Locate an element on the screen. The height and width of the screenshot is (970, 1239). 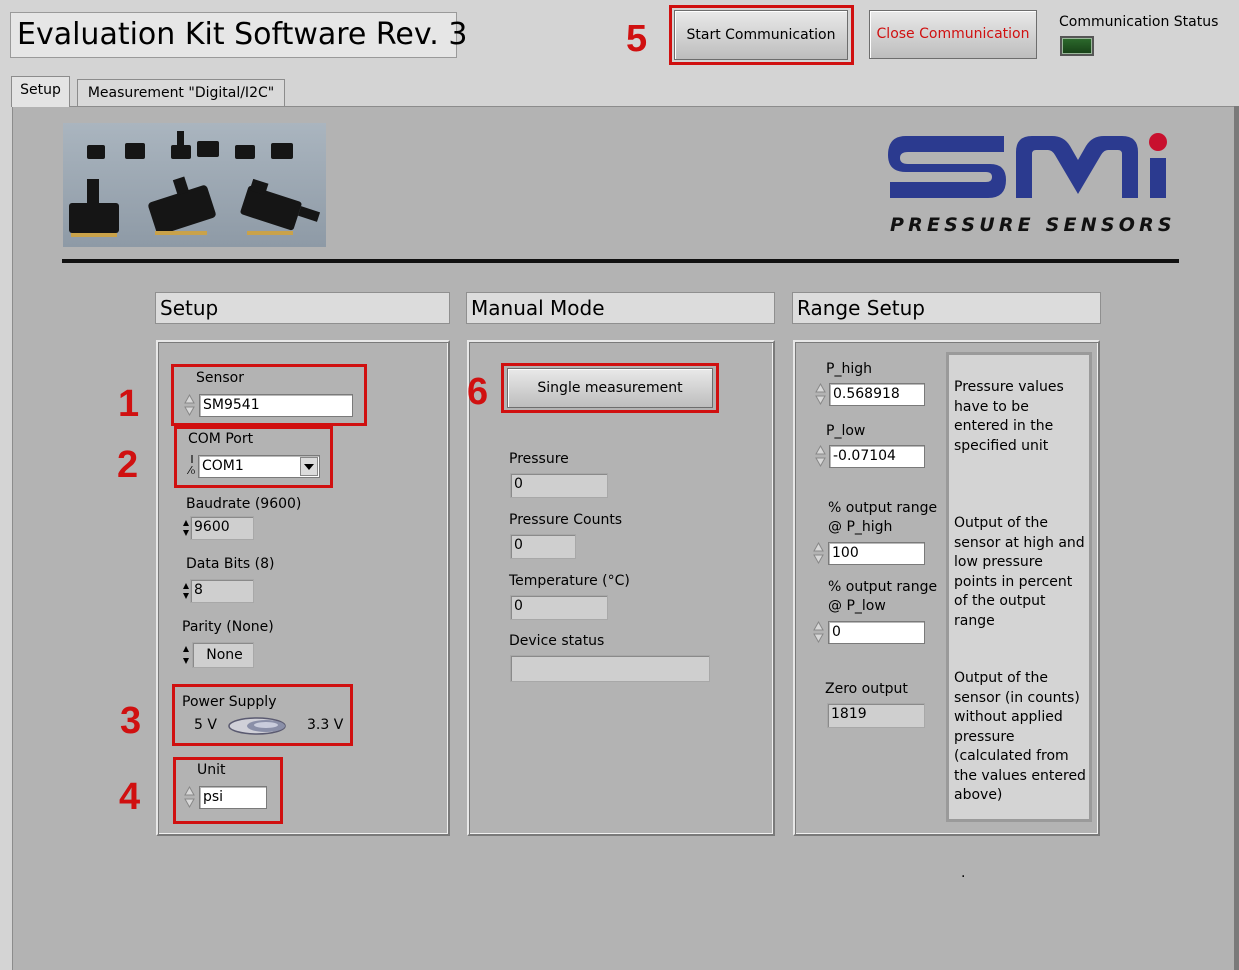
power-supply-label: Power Supply is located at coordinates (229, 702).